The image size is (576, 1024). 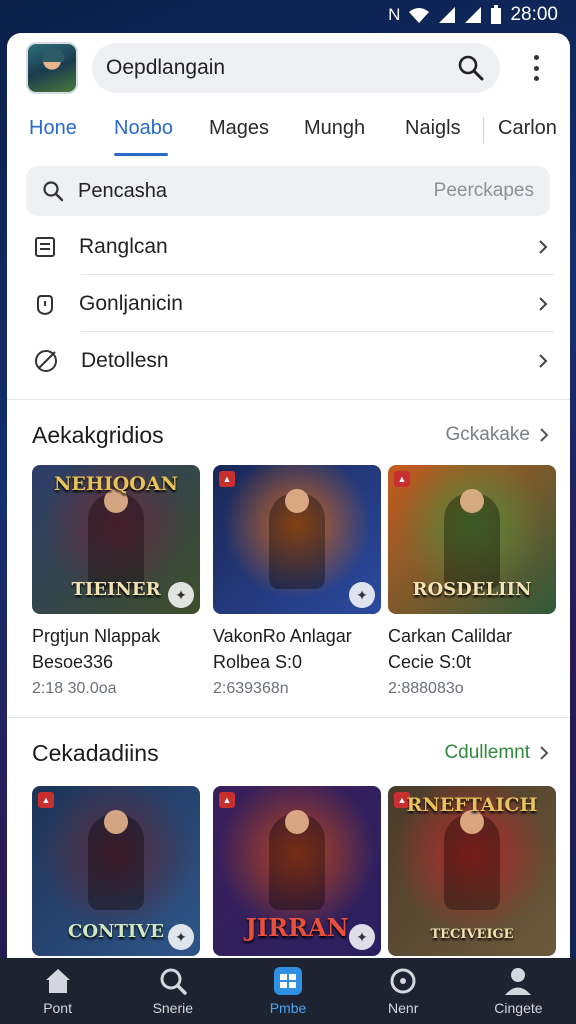 What do you see at coordinates (123, 246) in the screenshot?
I see `menu-item-label: Ranglcan` at bounding box center [123, 246].